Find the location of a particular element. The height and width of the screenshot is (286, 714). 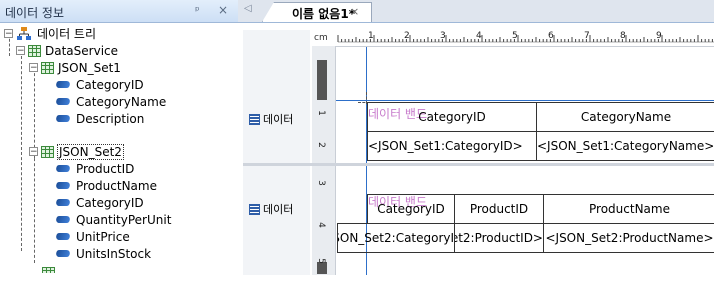

ruler-number: 9 is located at coordinates (659, 36).